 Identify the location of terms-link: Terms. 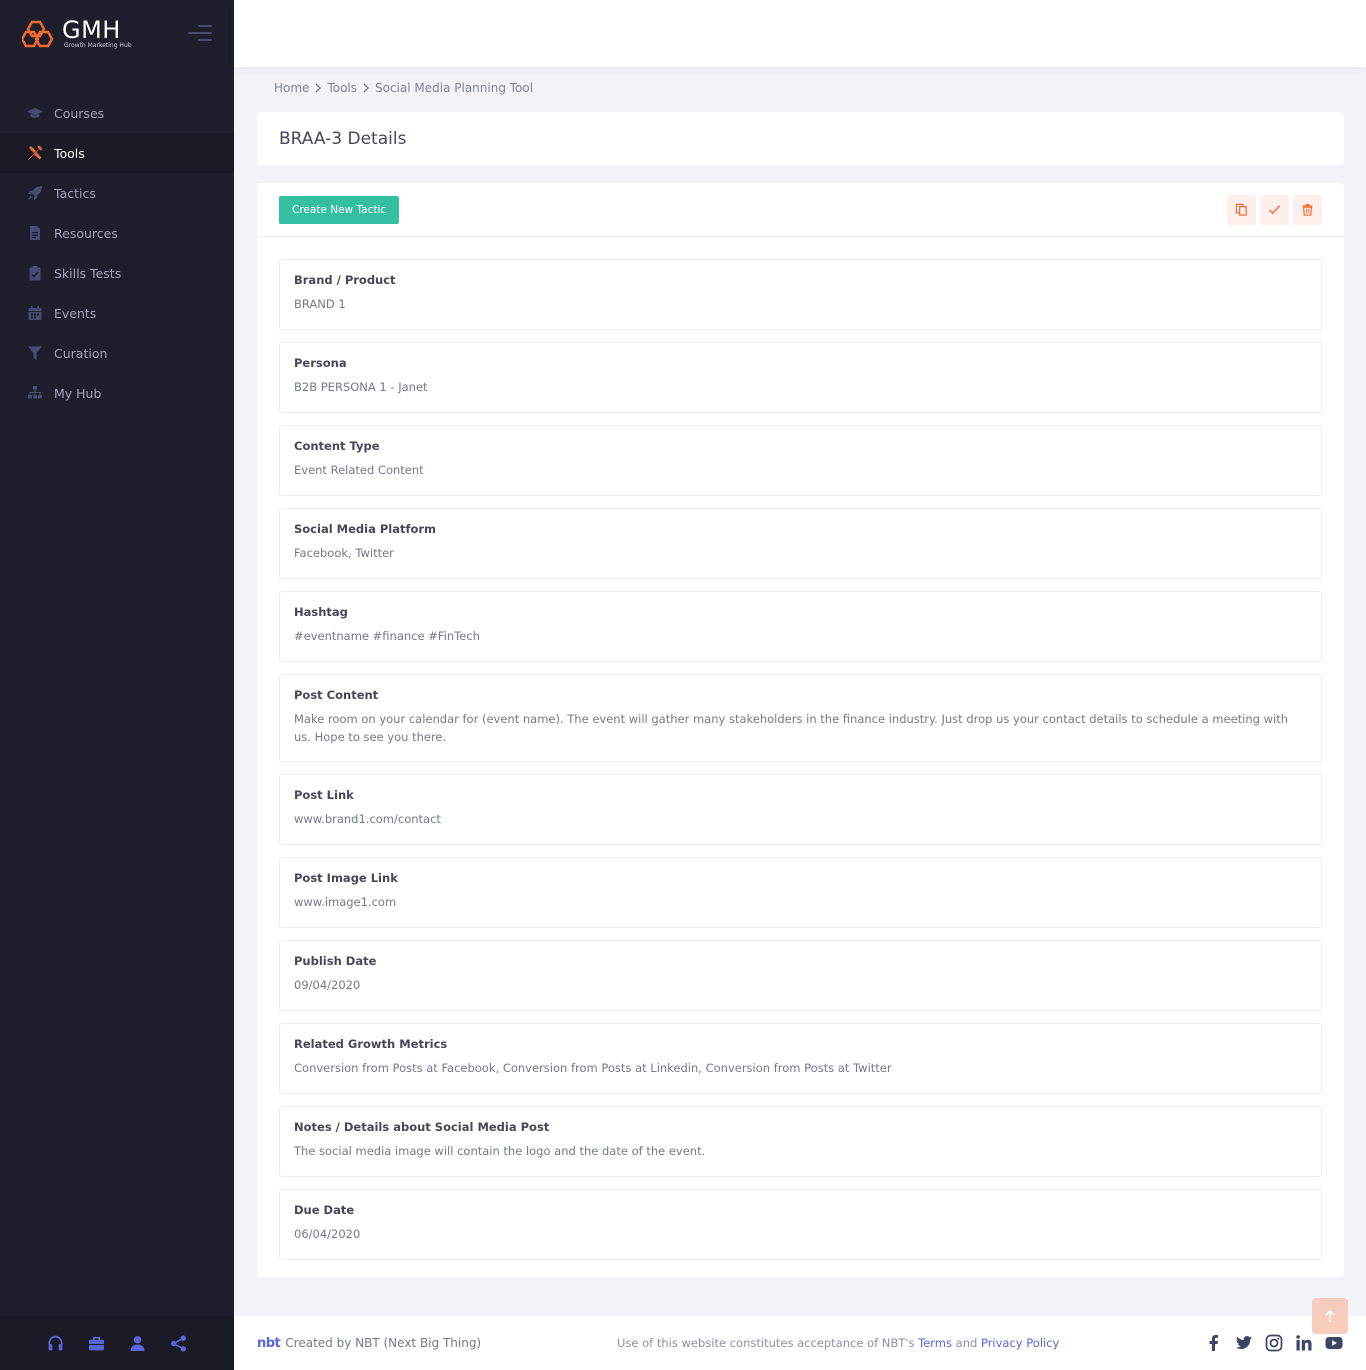
(935, 1343).